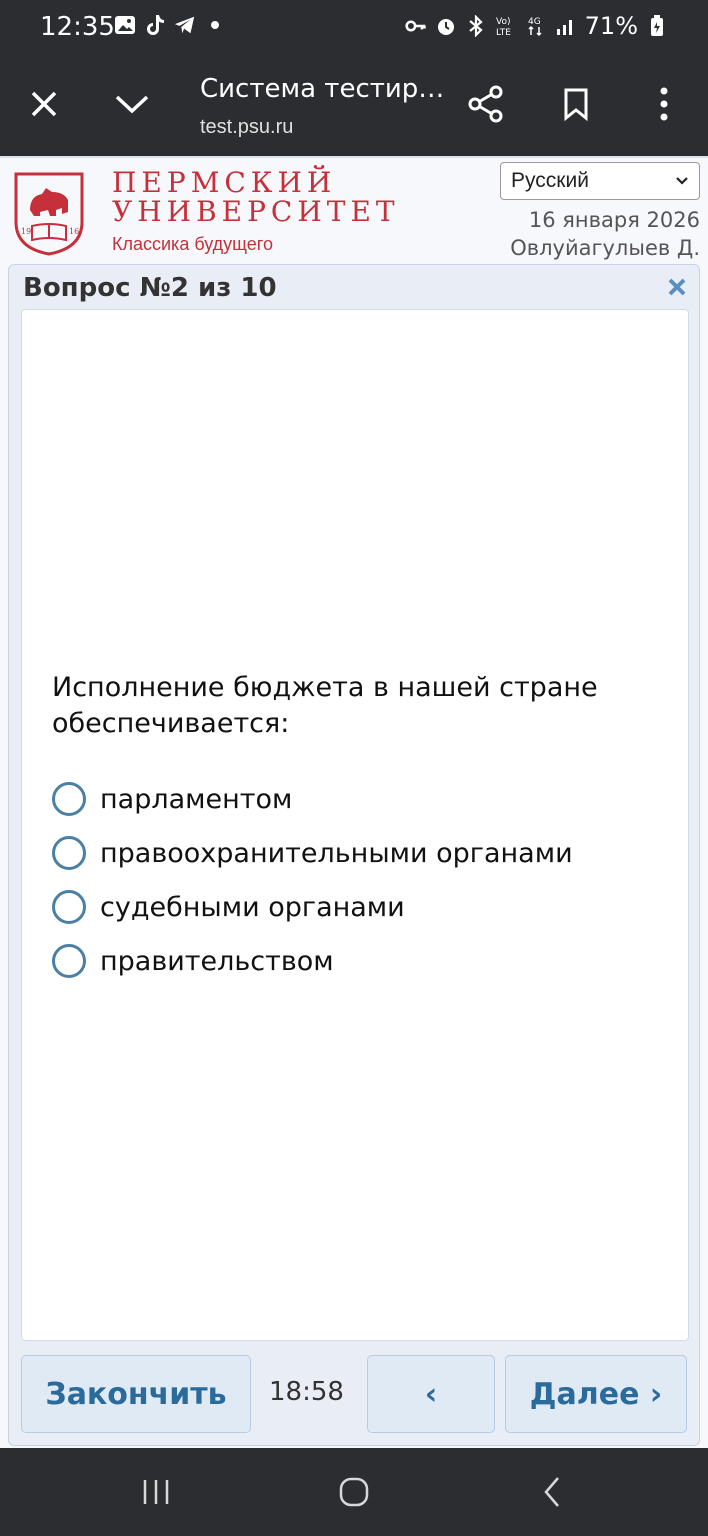 The height and width of the screenshot is (1536, 708). What do you see at coordinates (596, 1394) in the screenshot?
I see `next-button: Далее ›` at bounding box center [596, 1394].